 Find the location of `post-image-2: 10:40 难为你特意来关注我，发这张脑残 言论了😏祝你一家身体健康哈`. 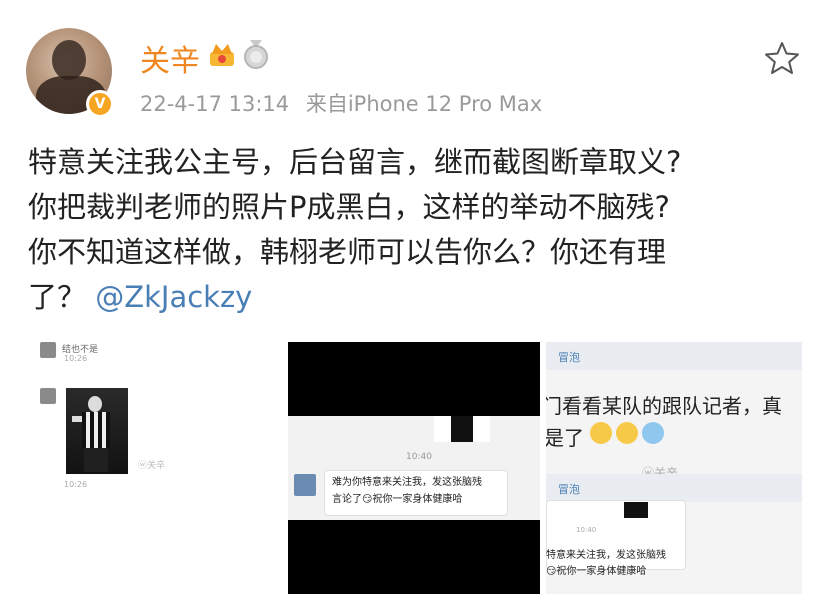

post-image-2: 10:40 难为你特意来关注我，发这张脑残 言论了😏祝你一家身体健康哈 is located at coordinates (414, 468).